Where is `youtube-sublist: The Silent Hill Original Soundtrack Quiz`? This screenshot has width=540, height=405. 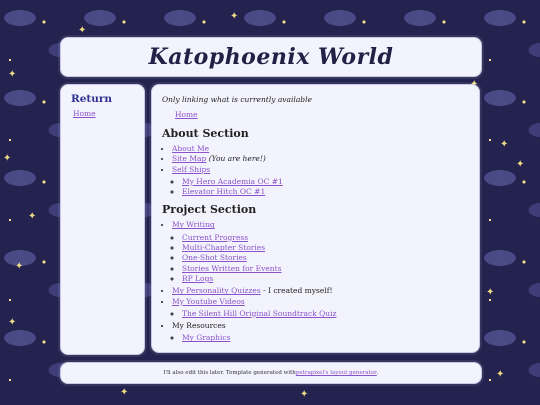
youtube-sublist: The Silent Hill Original Soundtrack Quiz is located at coordinates (320, 314).